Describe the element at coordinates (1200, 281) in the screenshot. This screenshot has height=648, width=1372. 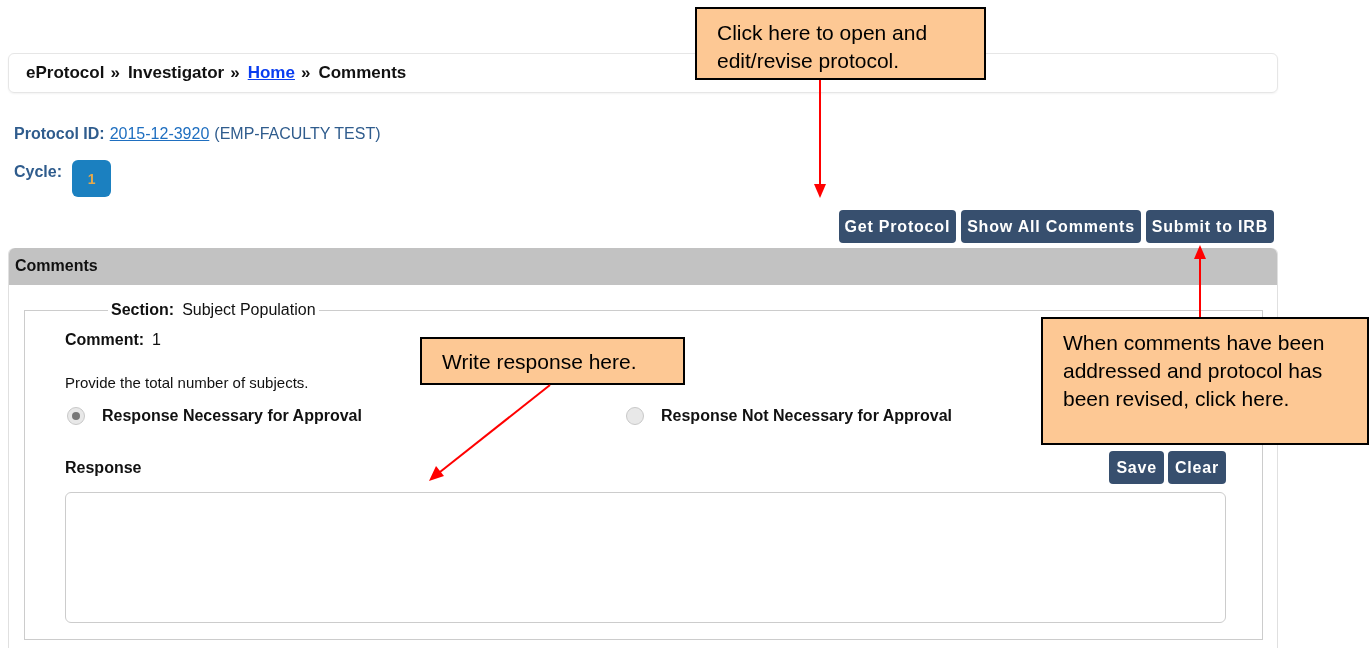
I see `arrow` at that location.